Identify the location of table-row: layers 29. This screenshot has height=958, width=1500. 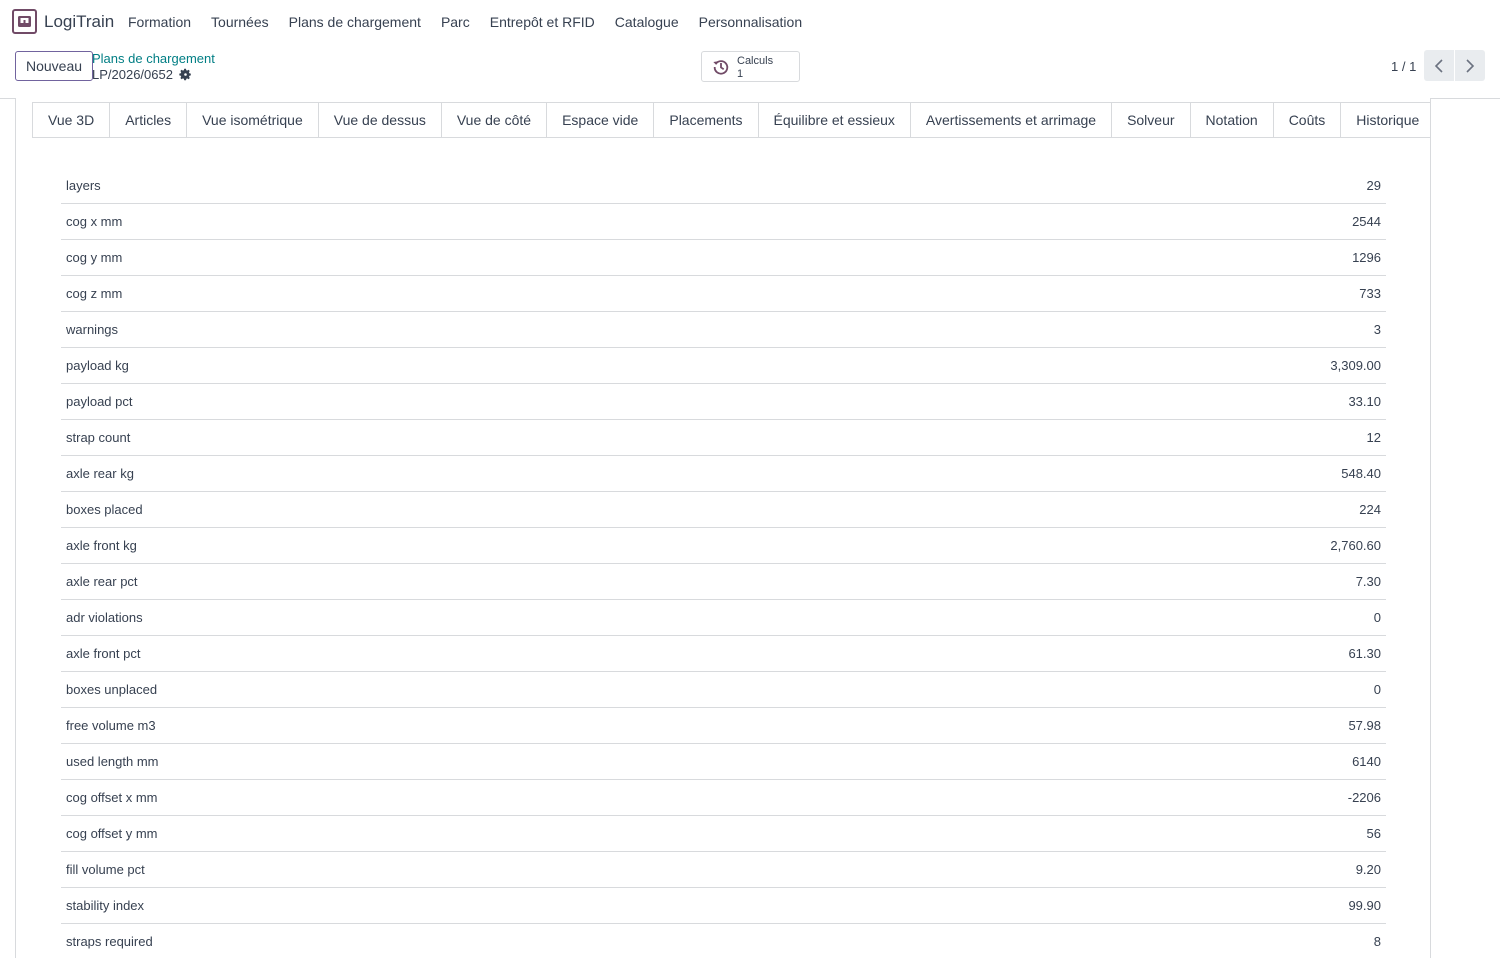
(723, 186).